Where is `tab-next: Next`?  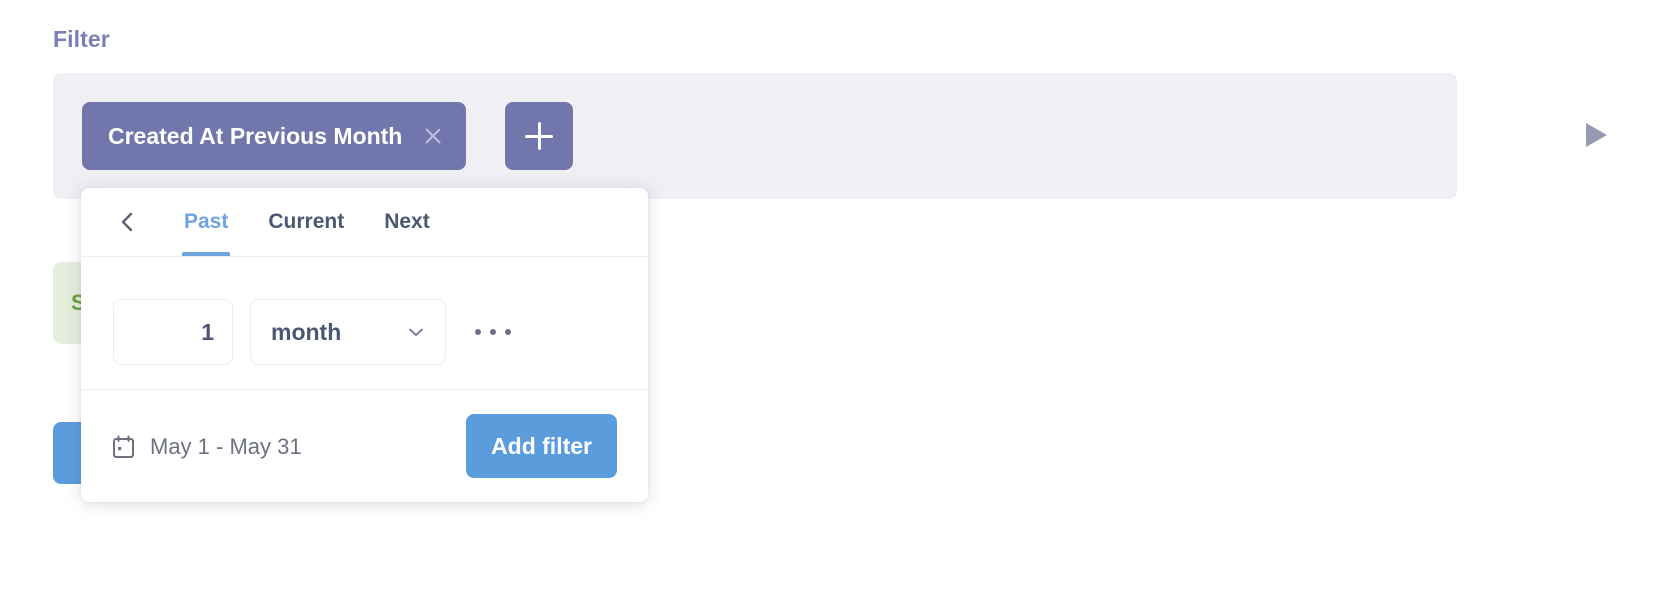
tab-next: Next is located at coordinates (407, 222).